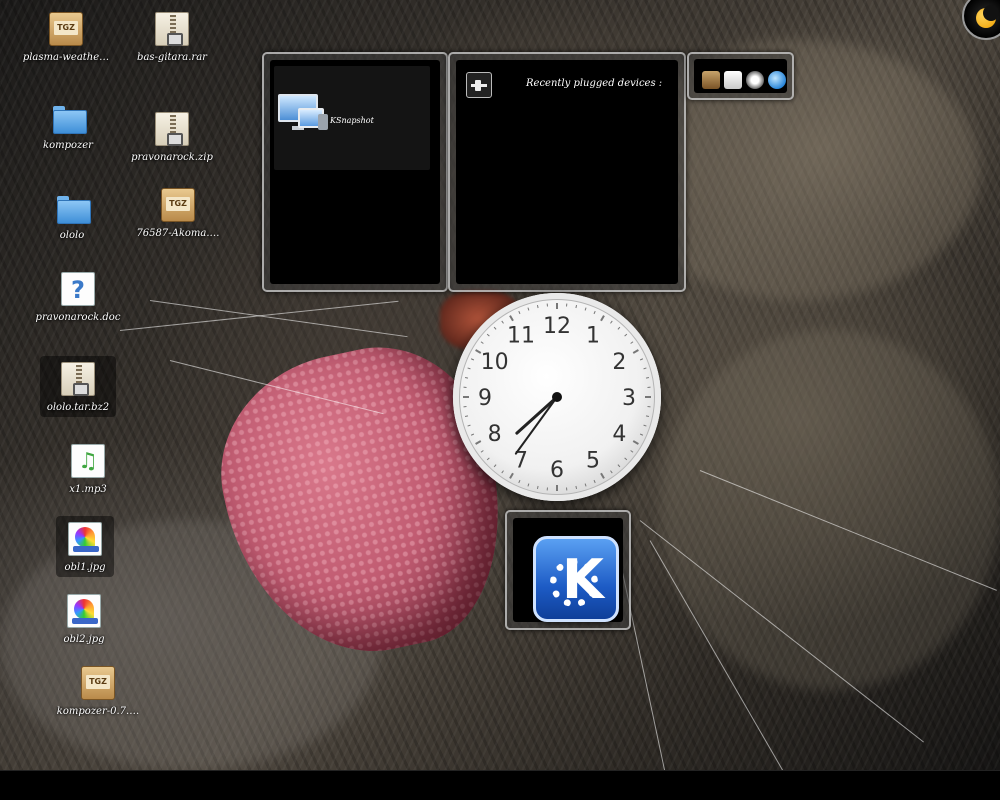 The width and height of the screenshot is (1000, 800). I want to click on desktop-icon-pravonarock-zip: pravonarock.zip, so click(172, 137).